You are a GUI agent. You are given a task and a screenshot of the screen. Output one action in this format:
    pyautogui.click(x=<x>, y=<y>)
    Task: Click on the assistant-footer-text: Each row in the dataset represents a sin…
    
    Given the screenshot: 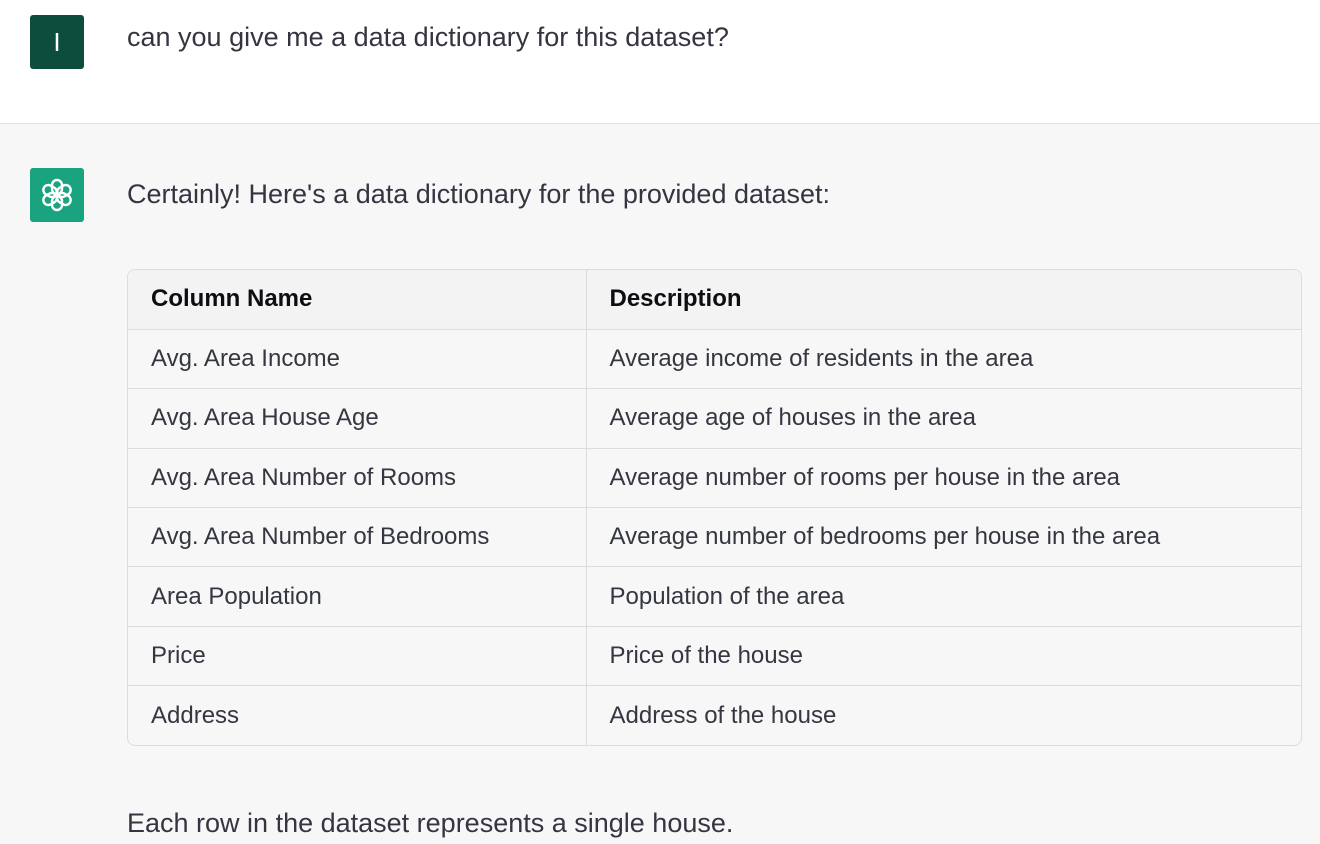 What is the action you would take?
    pyautogui.click(x=430, y=823)
    